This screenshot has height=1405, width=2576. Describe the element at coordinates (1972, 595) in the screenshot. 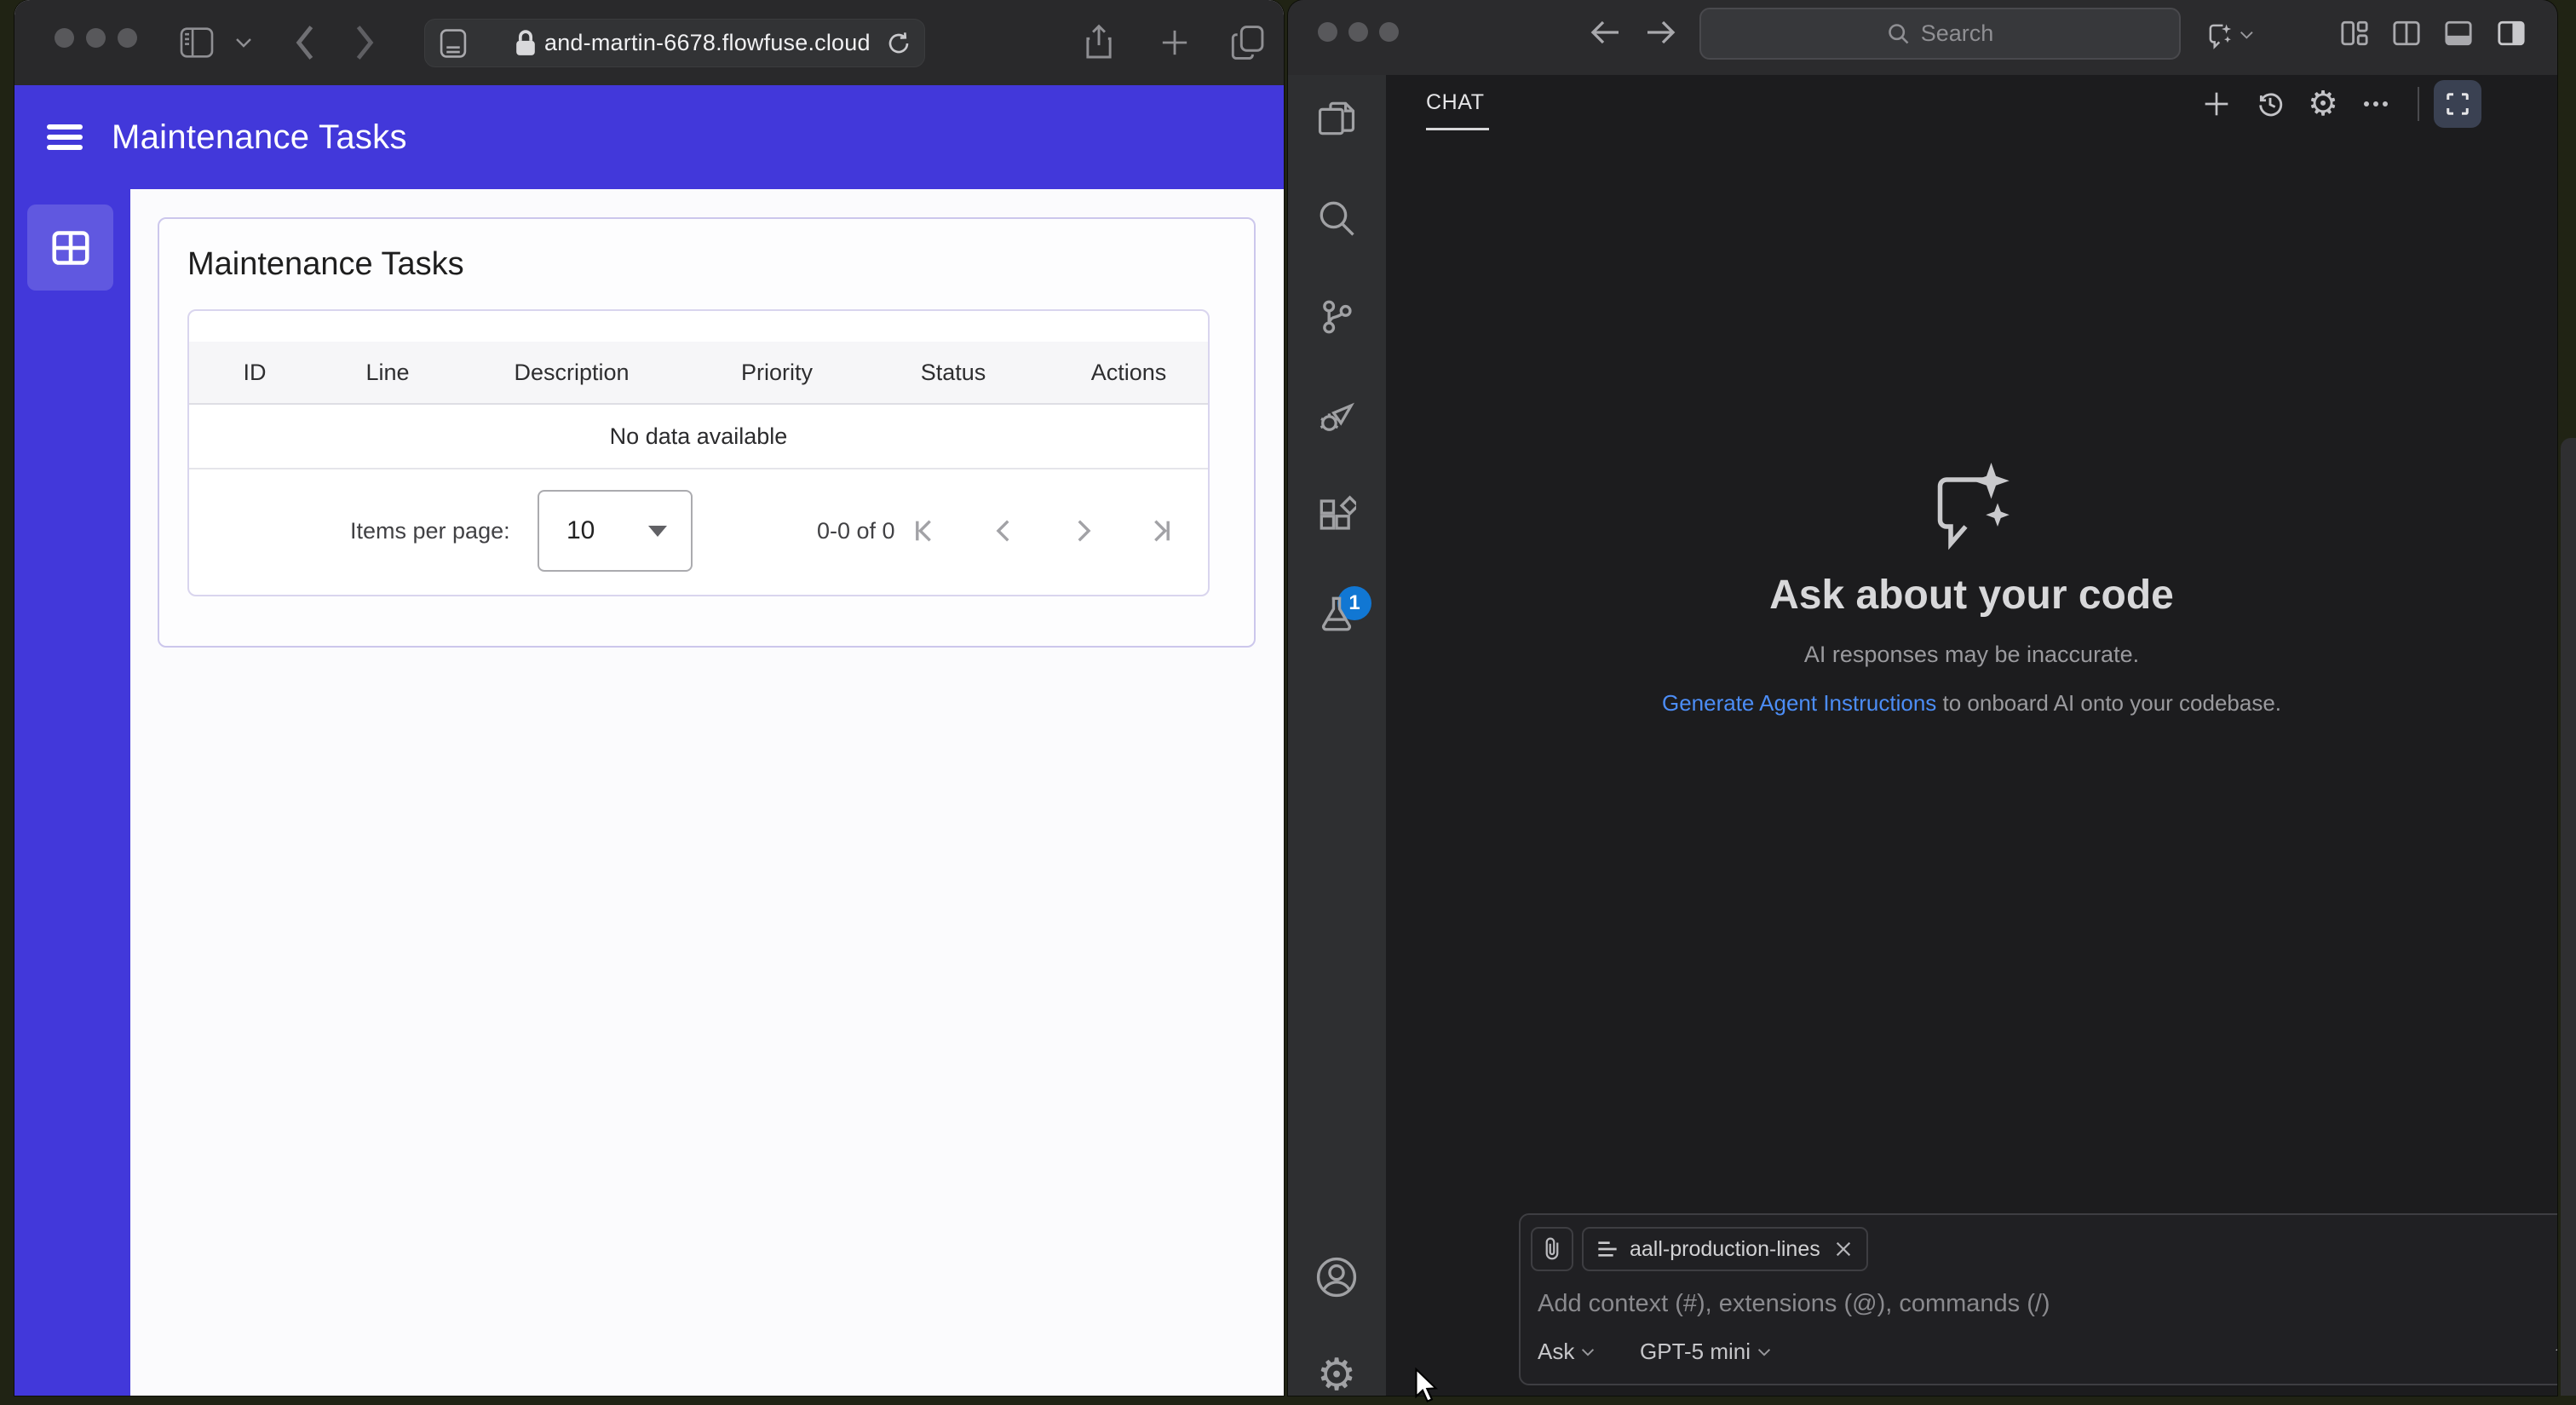

I see `chat-empty-title: Ask about your code` at that location.